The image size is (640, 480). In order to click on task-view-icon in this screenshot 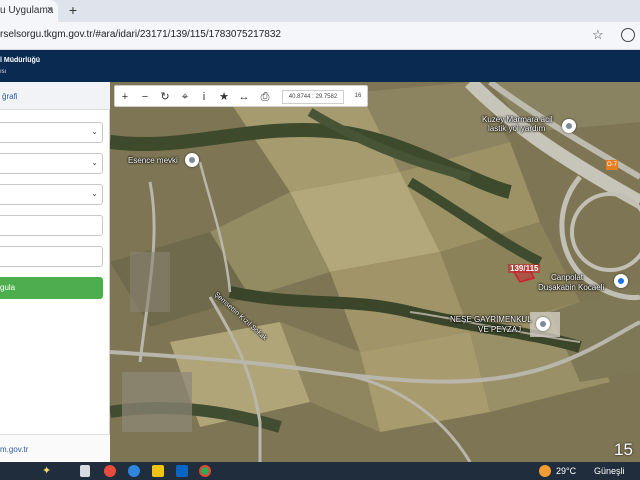, I will do `click(85, 471)`.